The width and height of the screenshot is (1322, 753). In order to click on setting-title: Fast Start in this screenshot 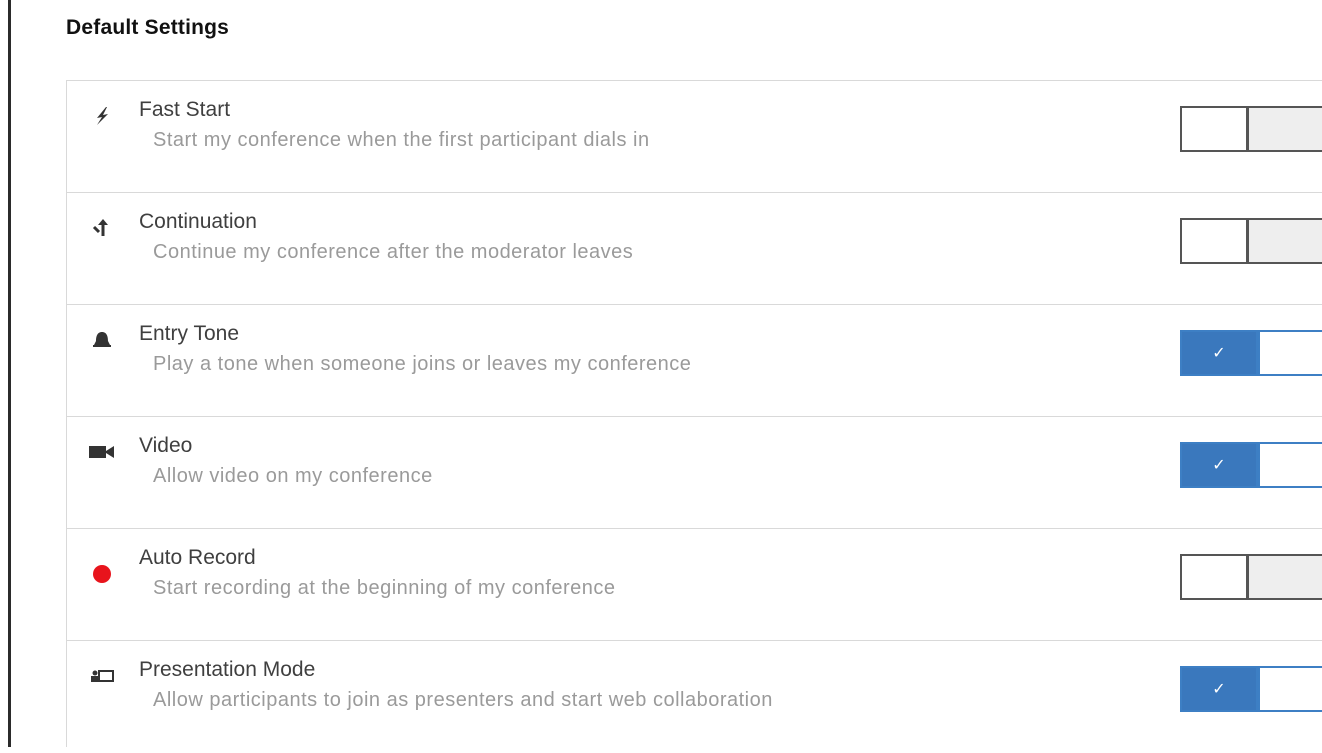, I will do `click(185, 109)`.